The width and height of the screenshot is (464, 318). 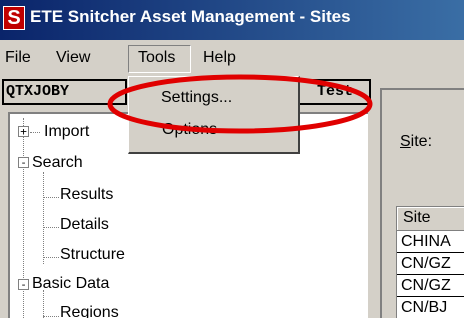 What do you see at coordinates (405, 141) in the screenshot?
I see `site-label-accelerator: S` at bounding box center [405, 141].